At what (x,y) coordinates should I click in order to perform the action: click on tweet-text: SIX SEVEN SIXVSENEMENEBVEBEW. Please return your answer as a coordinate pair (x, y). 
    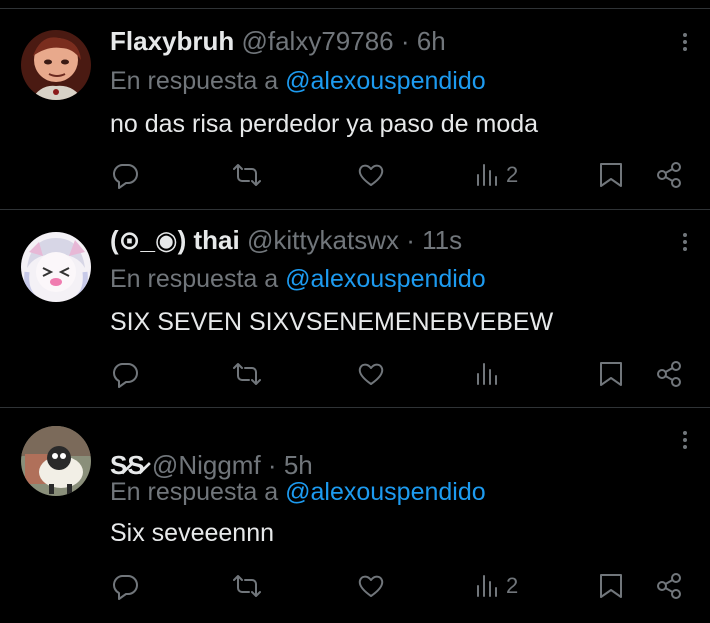
    Looking at the image, I should click on (332, 322).